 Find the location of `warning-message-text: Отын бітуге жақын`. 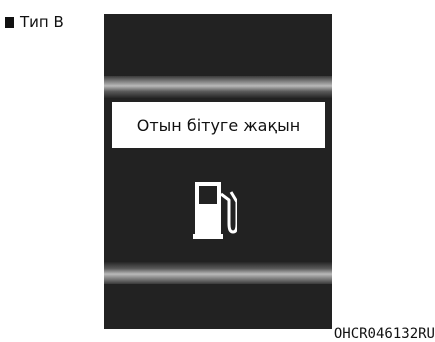

warning-message-text: Отын бітуге жақын is located at coordinates (218, 125).